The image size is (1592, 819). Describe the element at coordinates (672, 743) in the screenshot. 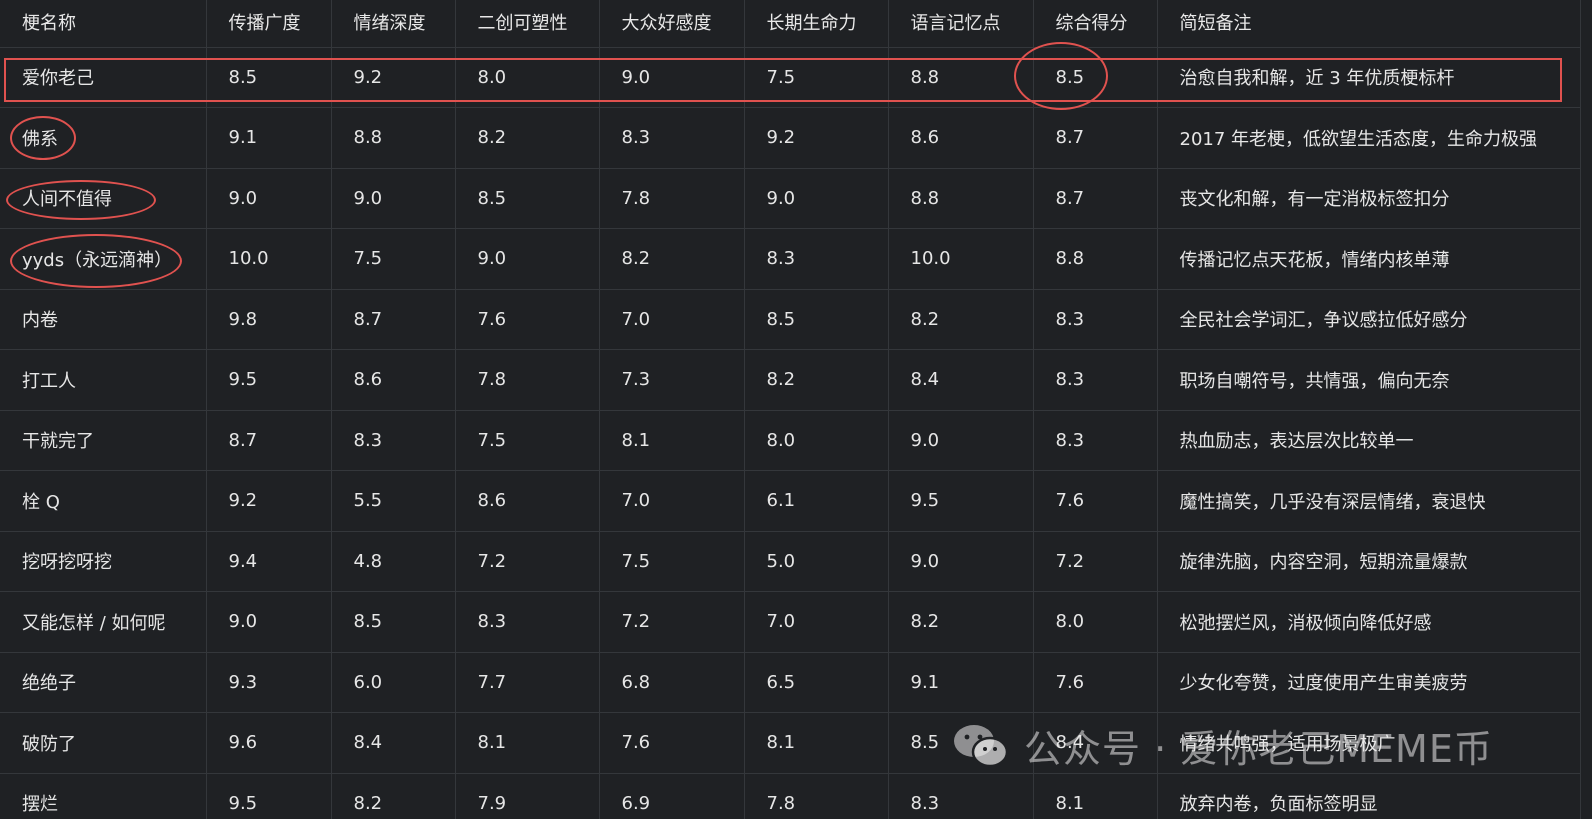

I see `cell-favor: 7.6` at that location.